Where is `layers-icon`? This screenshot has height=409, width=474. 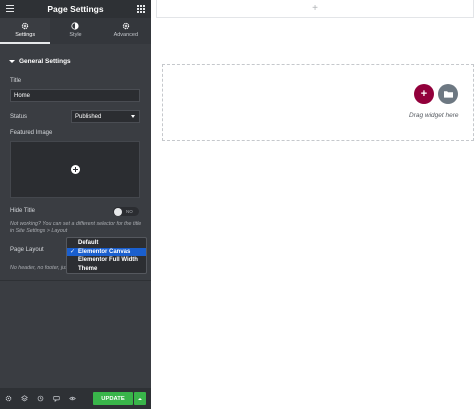 layers-icon is located at coordinates (24, 398).